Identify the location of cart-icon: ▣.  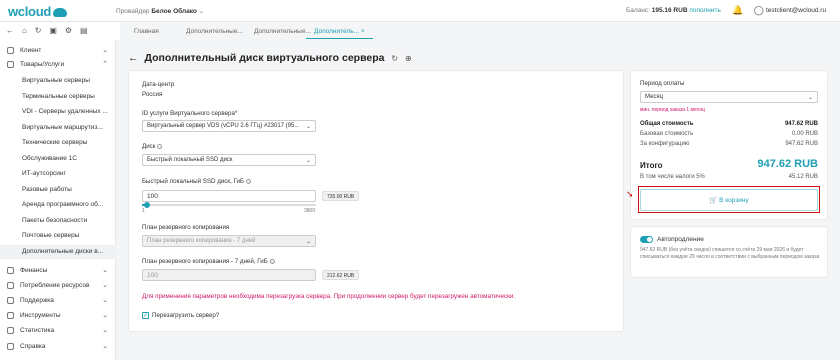
(53, 30).